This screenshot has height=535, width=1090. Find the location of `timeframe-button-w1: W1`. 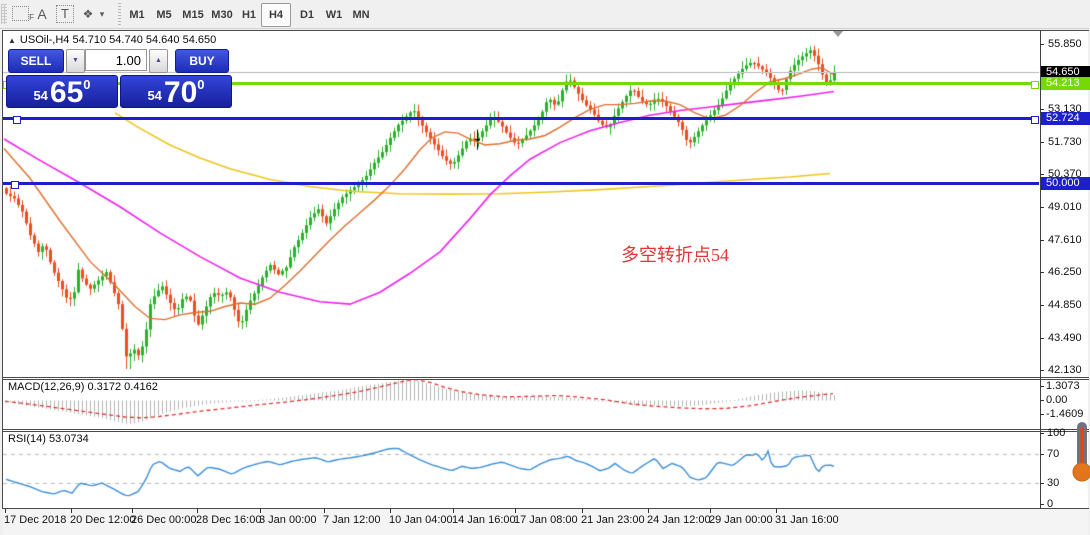

timeframe-button-w1: W1 is located at coordinates (334, 15).